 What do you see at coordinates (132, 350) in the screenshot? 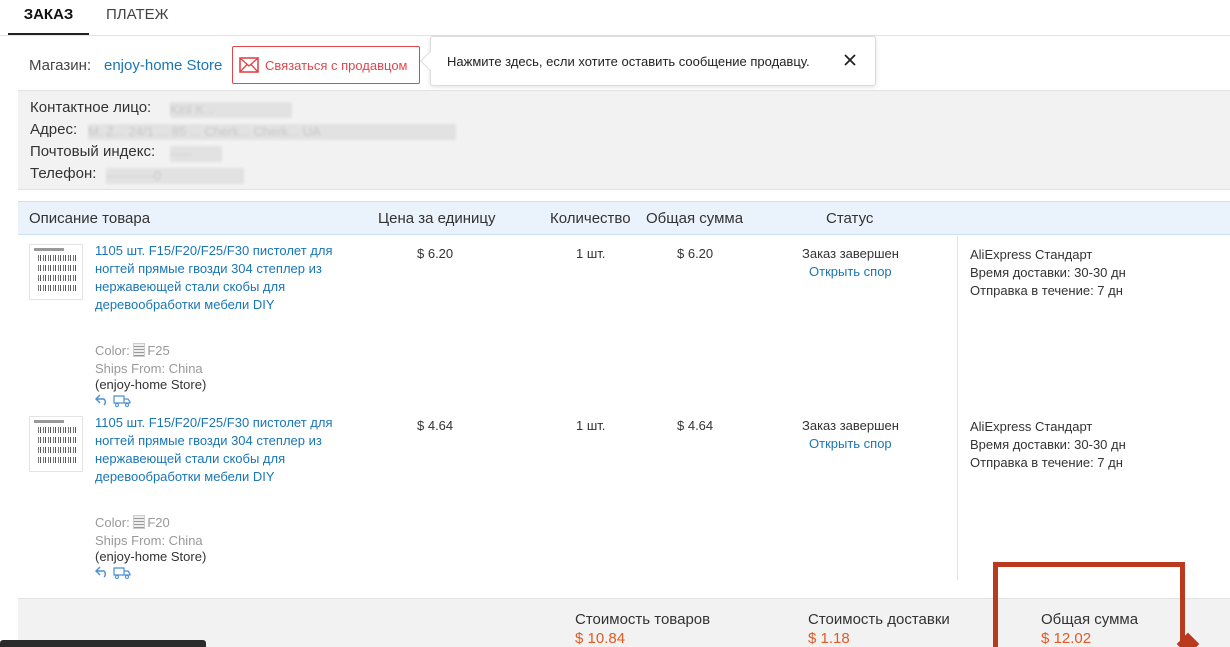
I see `product-color: Color: F25` at bounding box center [132, 350].